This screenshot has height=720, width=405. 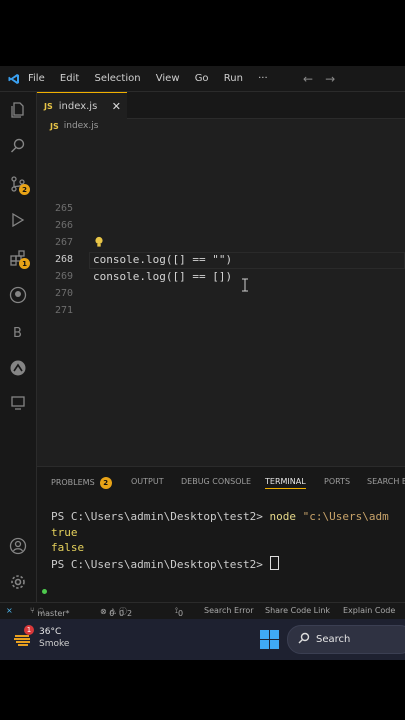 What do you see at coordinates (216, 481) in the screenshot?
I see `tab-debug-console: DEBUG CONSOLE` at bounding box center [216, 481].